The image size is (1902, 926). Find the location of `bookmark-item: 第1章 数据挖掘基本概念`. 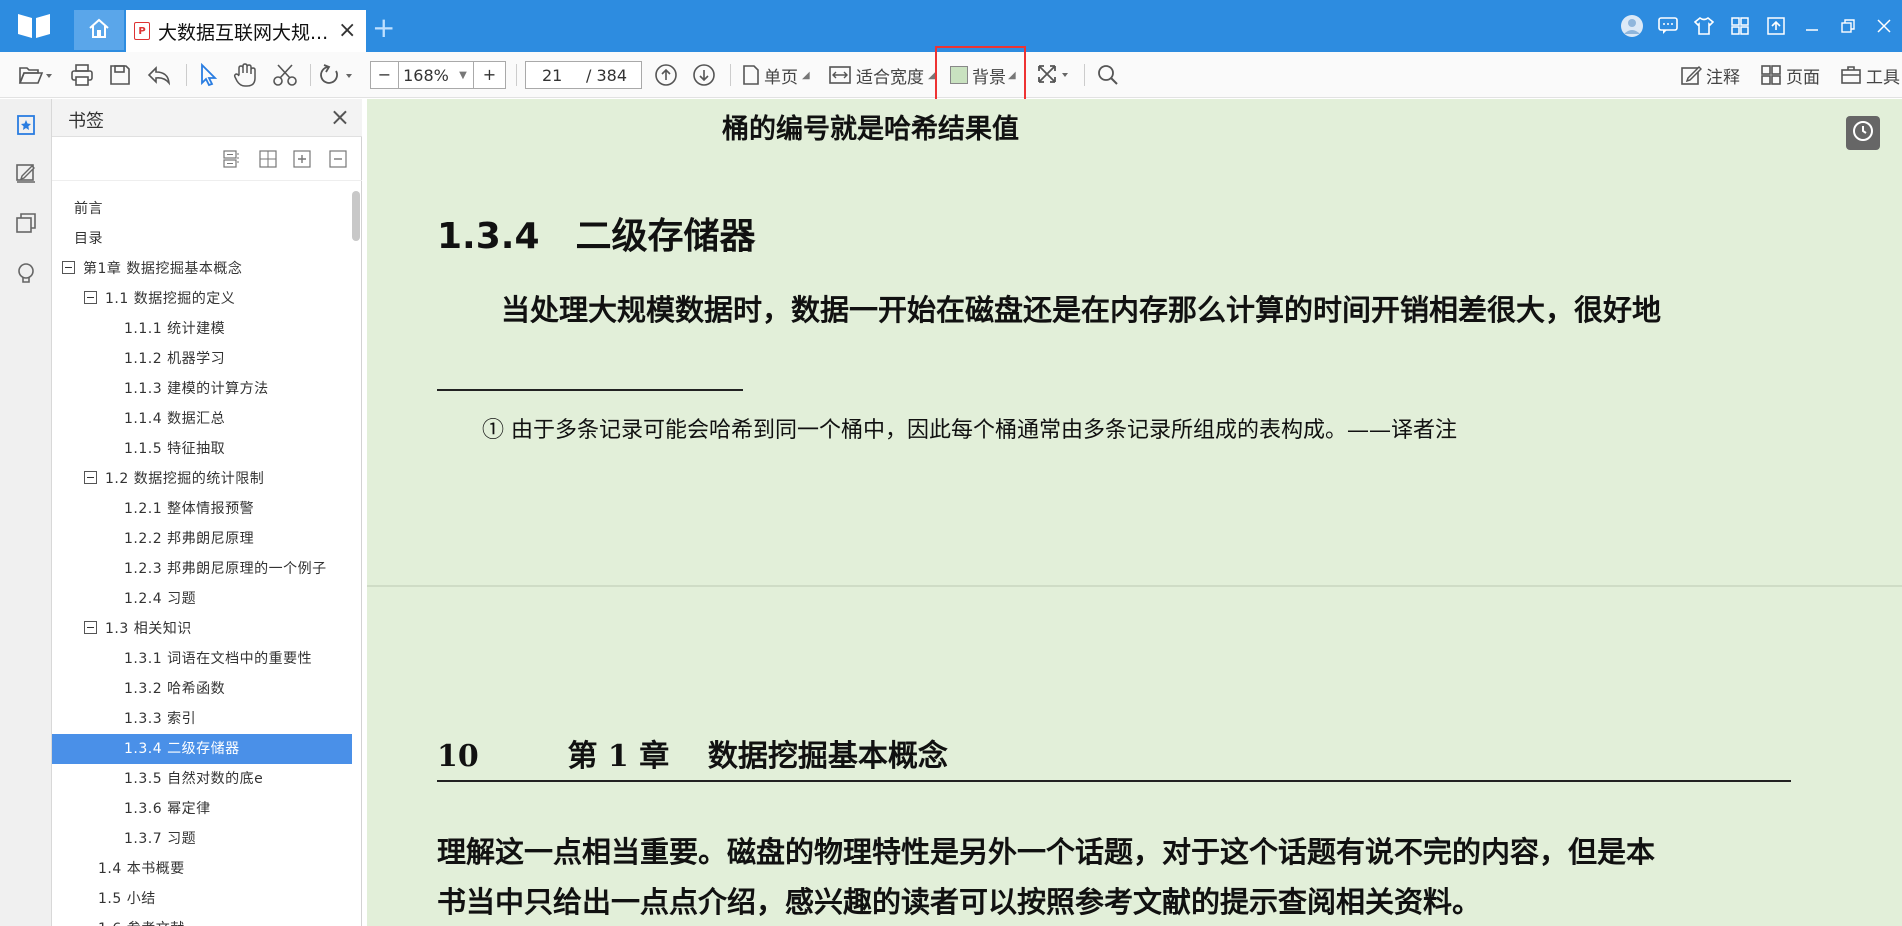

bookmark-item: 第1章 数据挖掘基本概念 is located at coordinates (202, 269).